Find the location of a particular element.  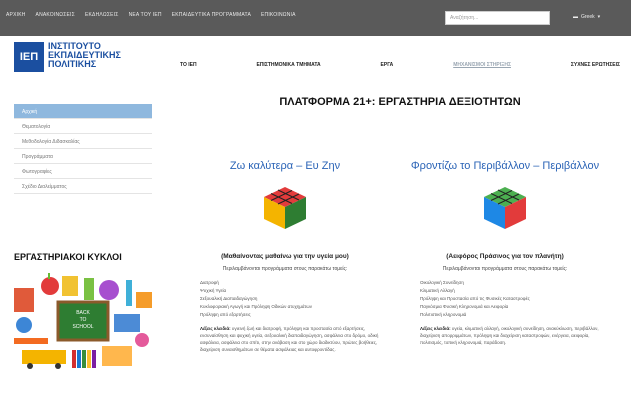

apple-icon is located at coordinates (50, 286).